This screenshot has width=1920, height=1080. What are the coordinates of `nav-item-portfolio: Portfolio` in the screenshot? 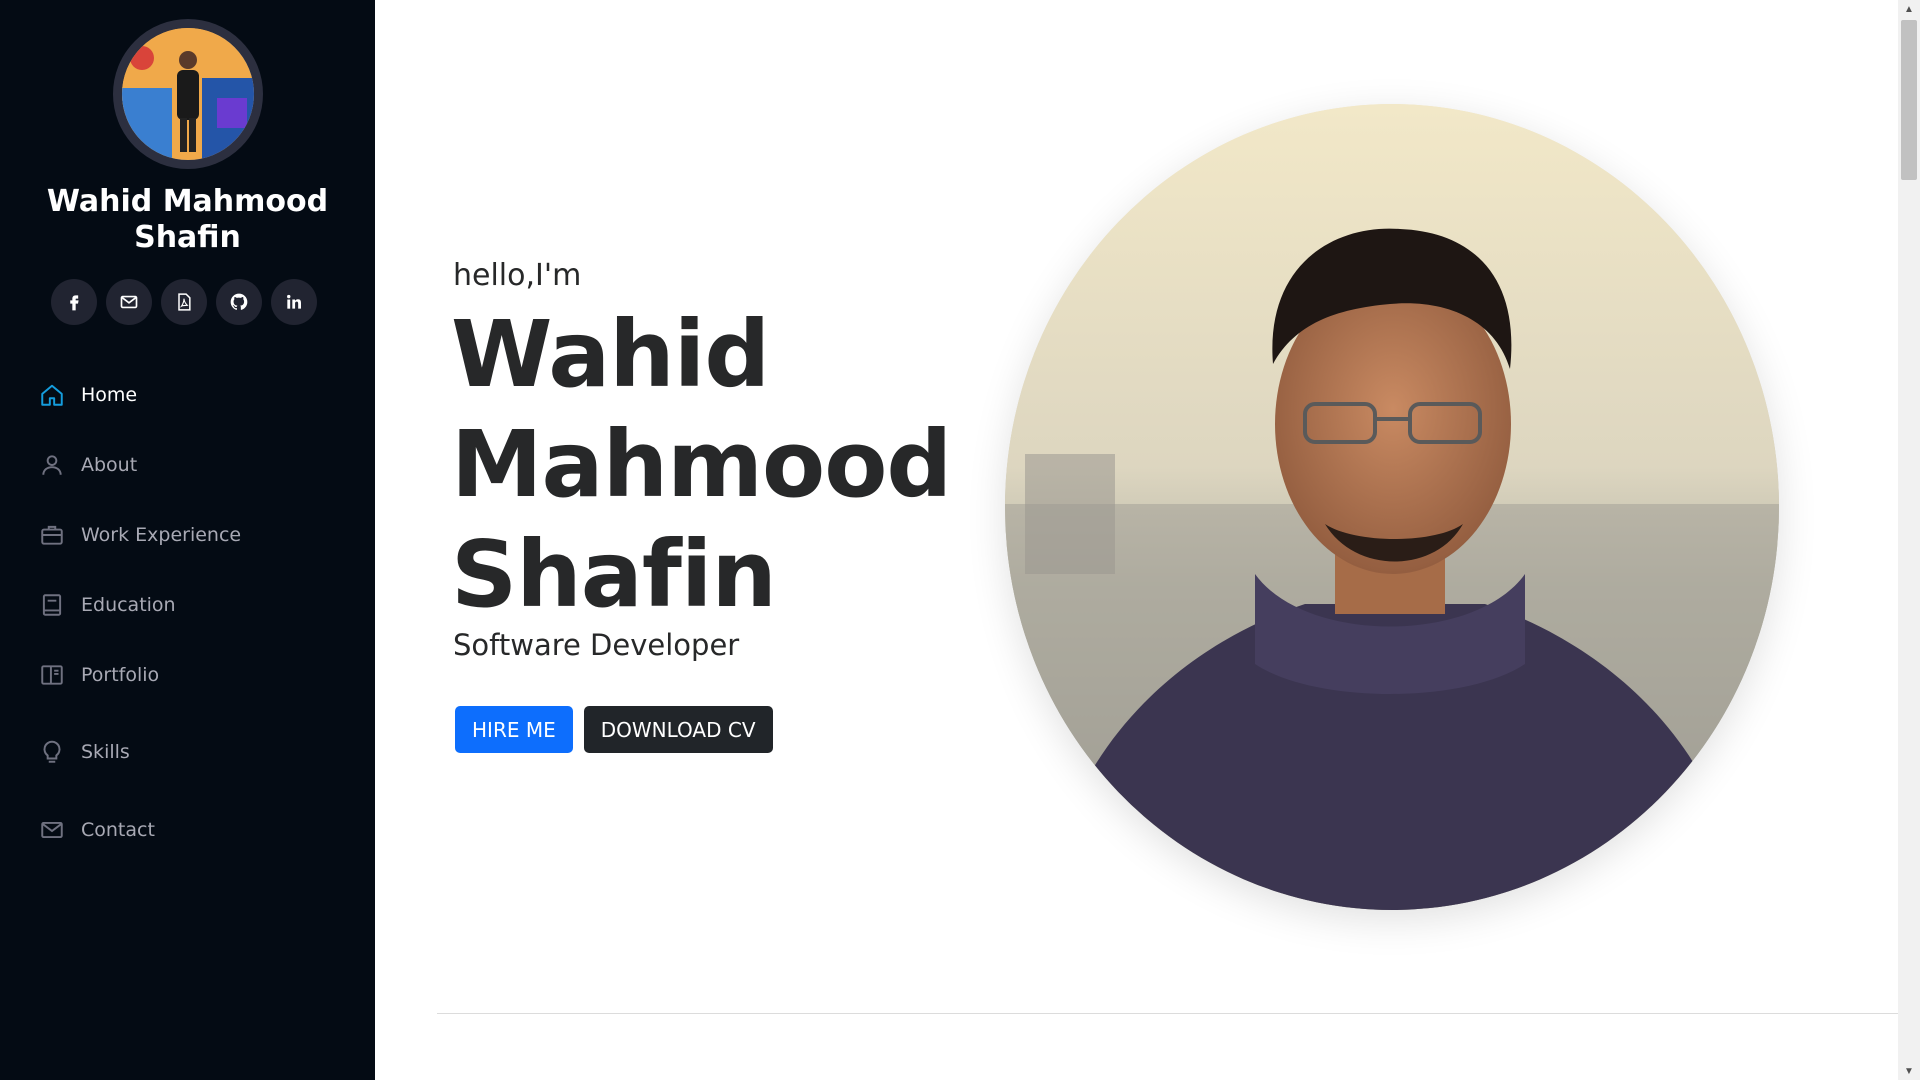 It's located at (98, 675).